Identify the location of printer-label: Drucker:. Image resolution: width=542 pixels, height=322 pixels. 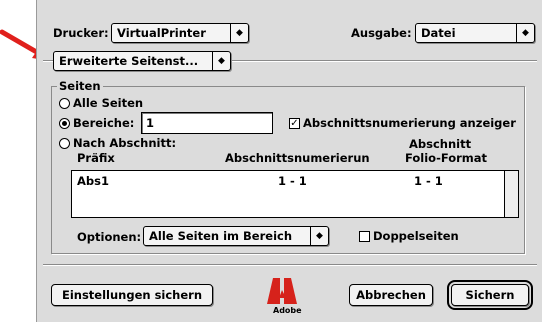
(81, 33).